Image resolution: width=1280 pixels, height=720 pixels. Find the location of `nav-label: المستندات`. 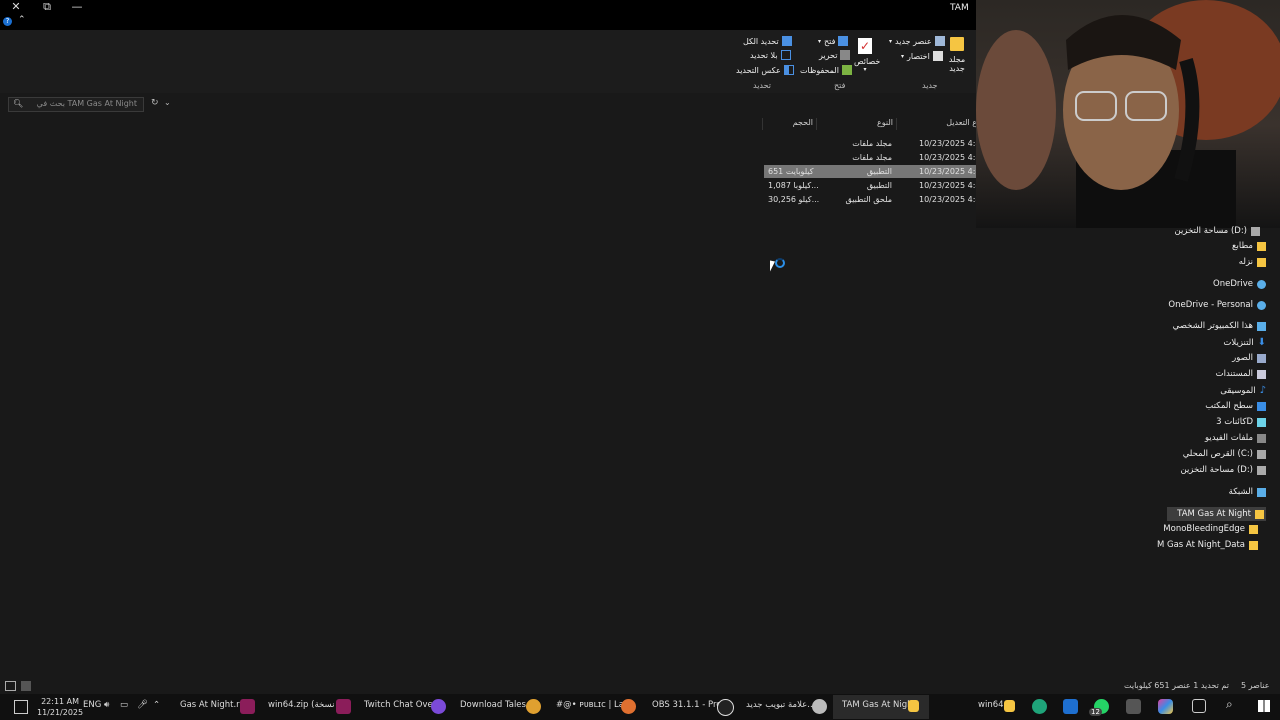

nav-label: المستندات is located at coordinates (1234, 374).